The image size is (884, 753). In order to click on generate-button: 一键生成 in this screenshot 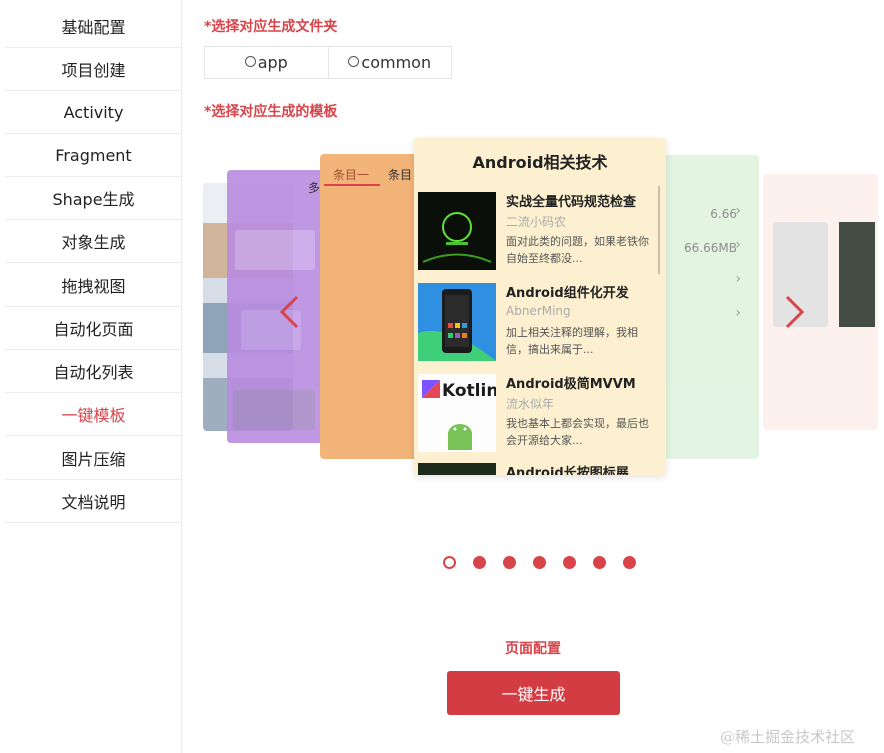, I will do `click(533, 693)`.